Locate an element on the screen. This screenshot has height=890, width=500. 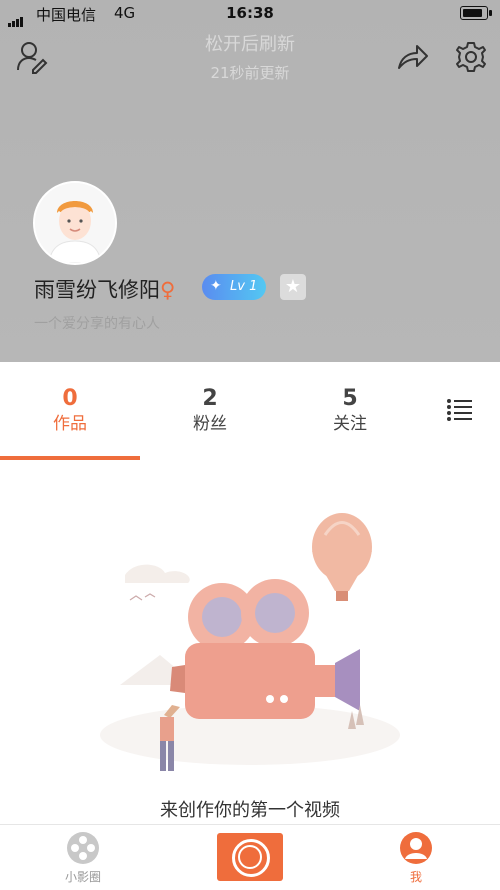
record-inner-ring-icon is located at coordinates (250, 857).